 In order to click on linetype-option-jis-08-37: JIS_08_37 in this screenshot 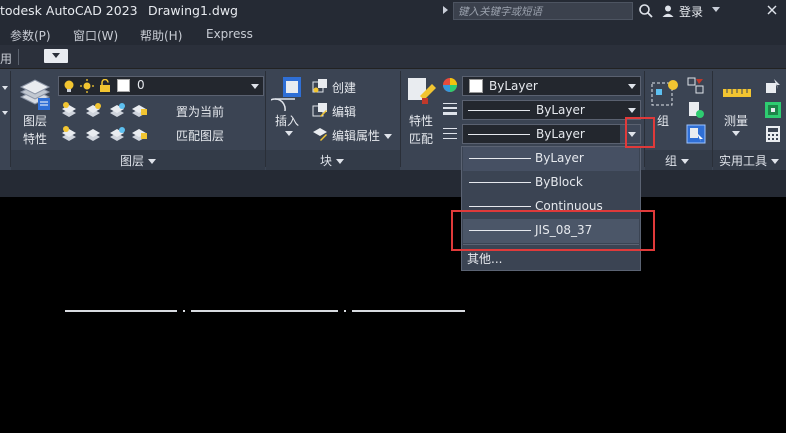, I will do `click(551, 231)`.